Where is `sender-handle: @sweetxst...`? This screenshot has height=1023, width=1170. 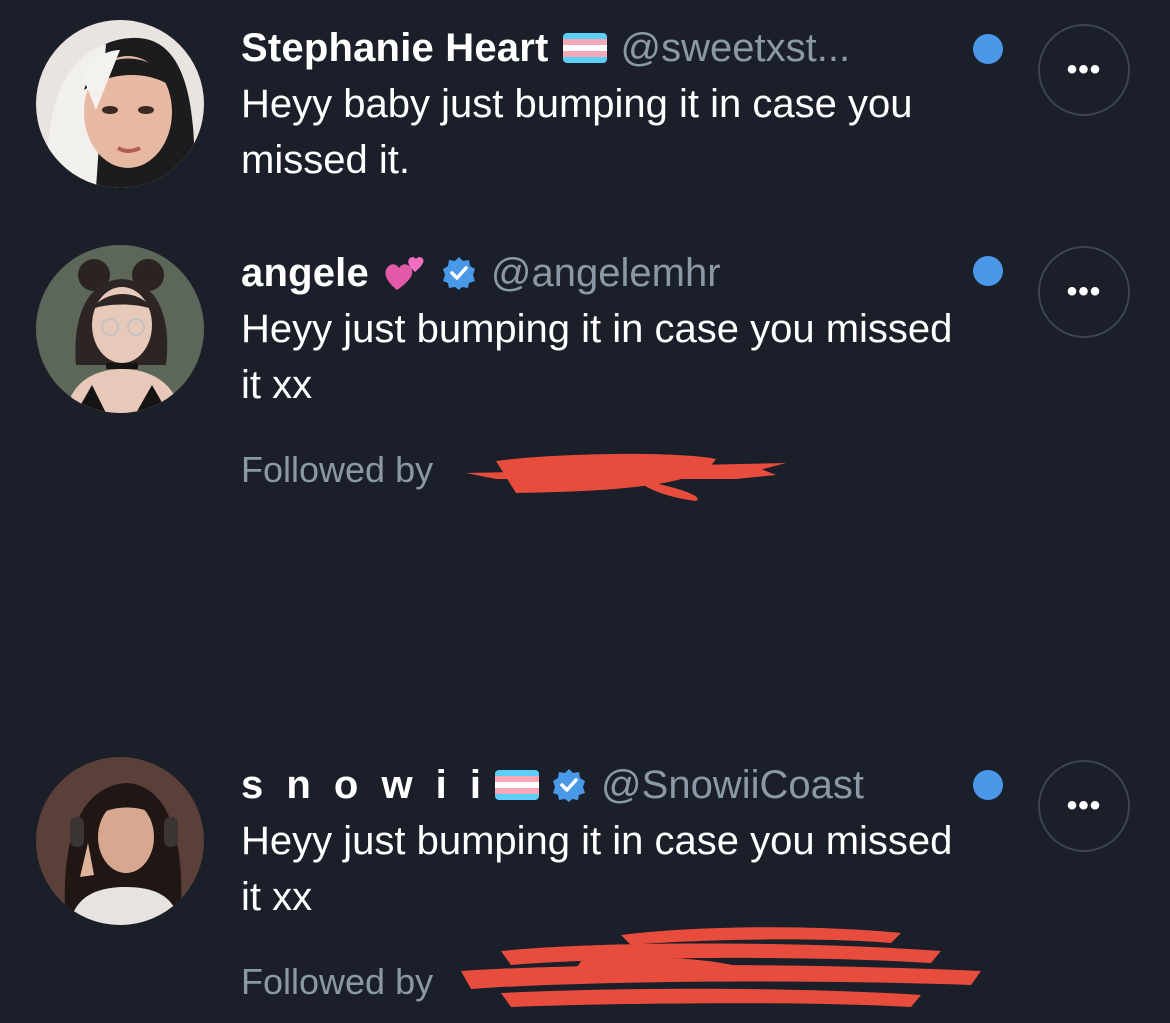 sender-handle: @sweetxst... is located at coordinates (735, 47).